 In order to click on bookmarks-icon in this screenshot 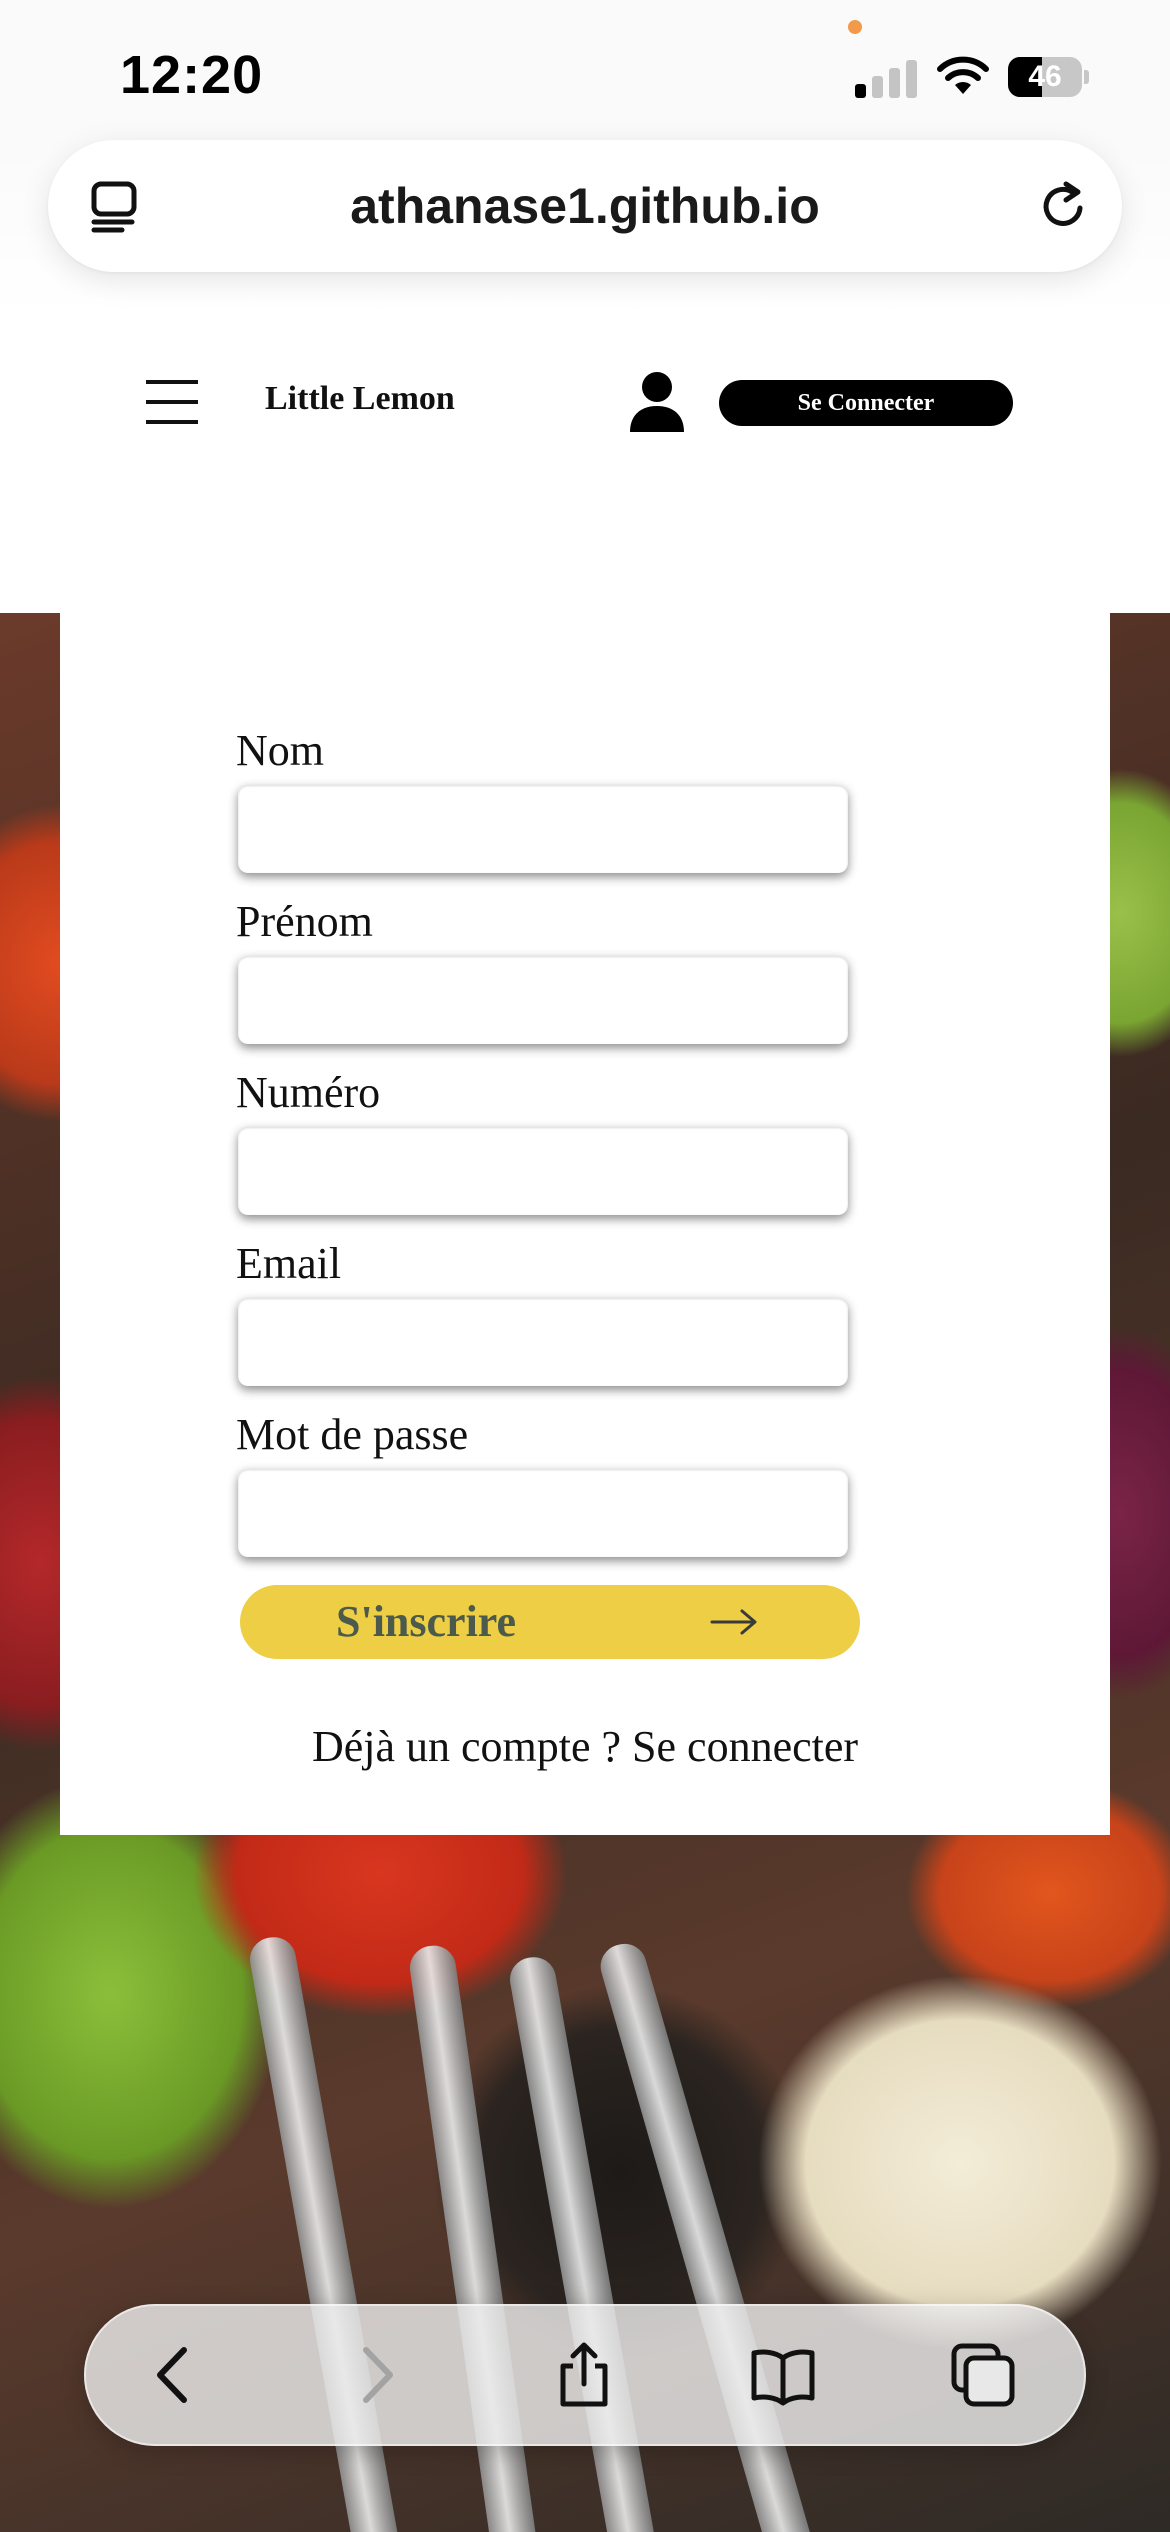, I will do `click(783, 2375)`.